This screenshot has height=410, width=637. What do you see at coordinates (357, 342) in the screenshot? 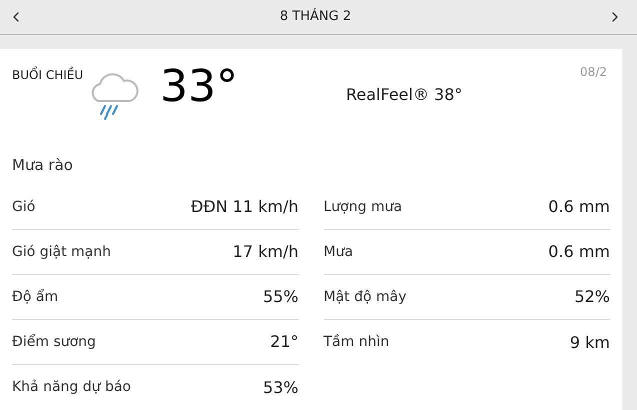
I see `detail-label: Tầm nhìn` at bounding box center [357, 342].